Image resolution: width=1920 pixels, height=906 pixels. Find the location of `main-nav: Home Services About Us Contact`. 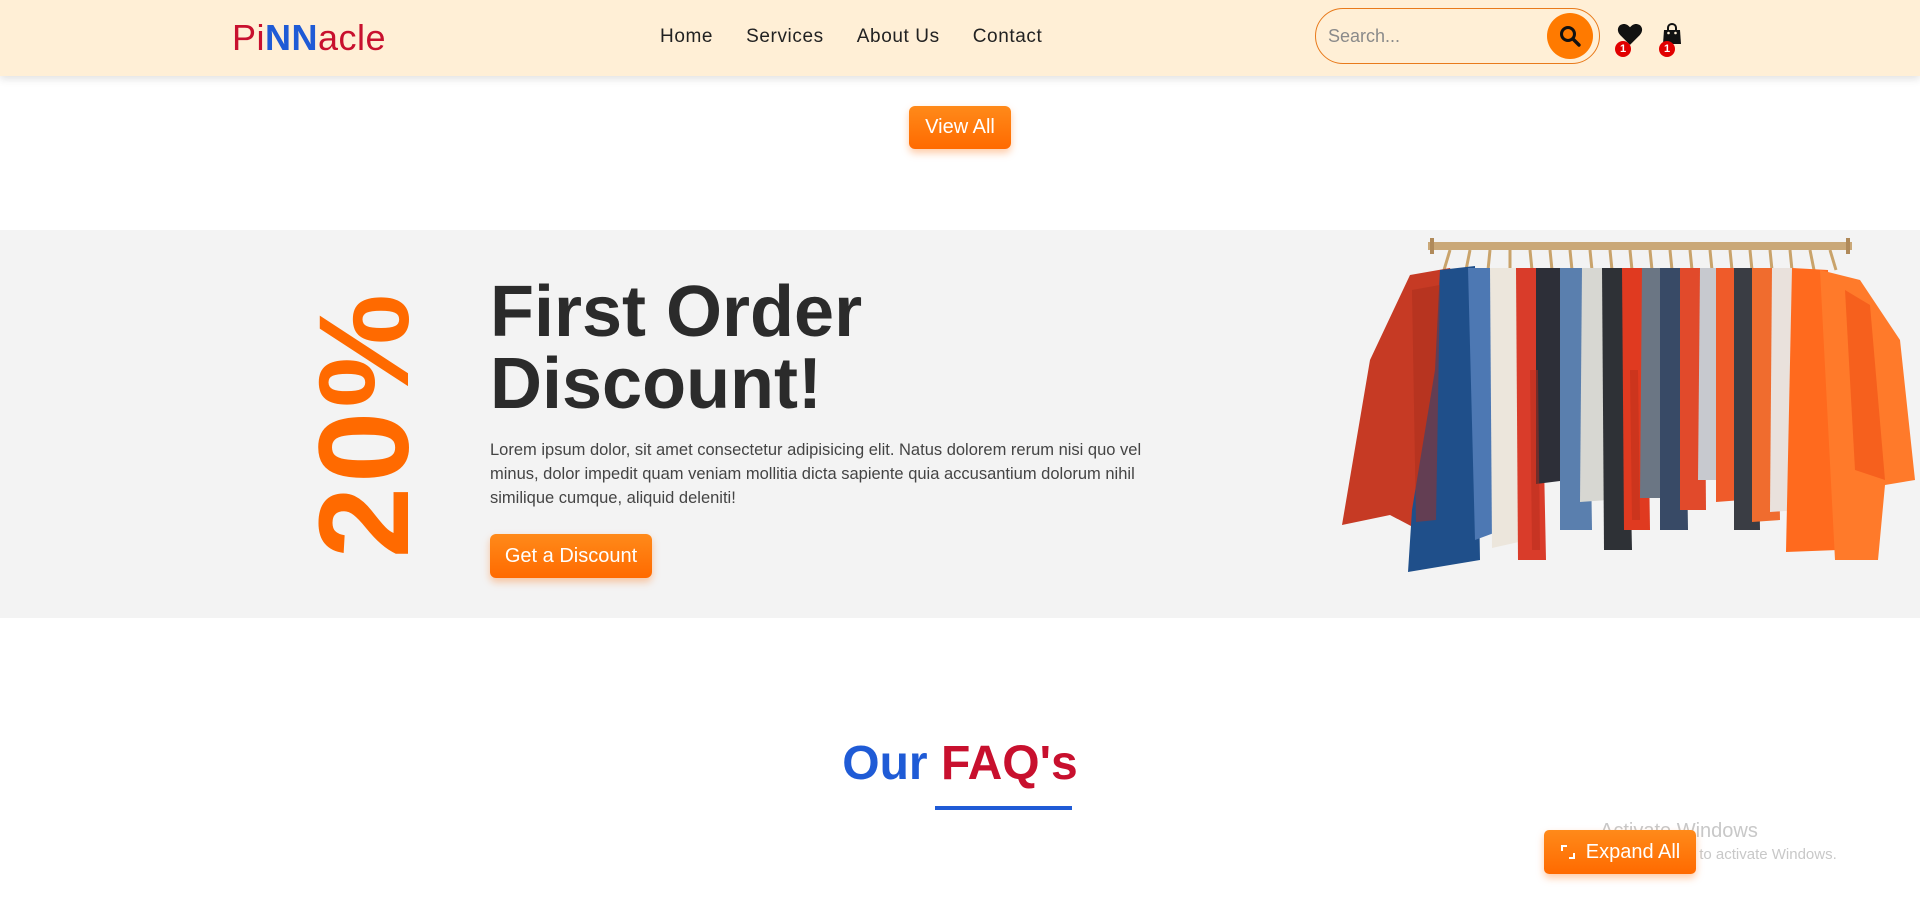

main-nav: Home Services About Us Contact is located at coordinates (851, 37).